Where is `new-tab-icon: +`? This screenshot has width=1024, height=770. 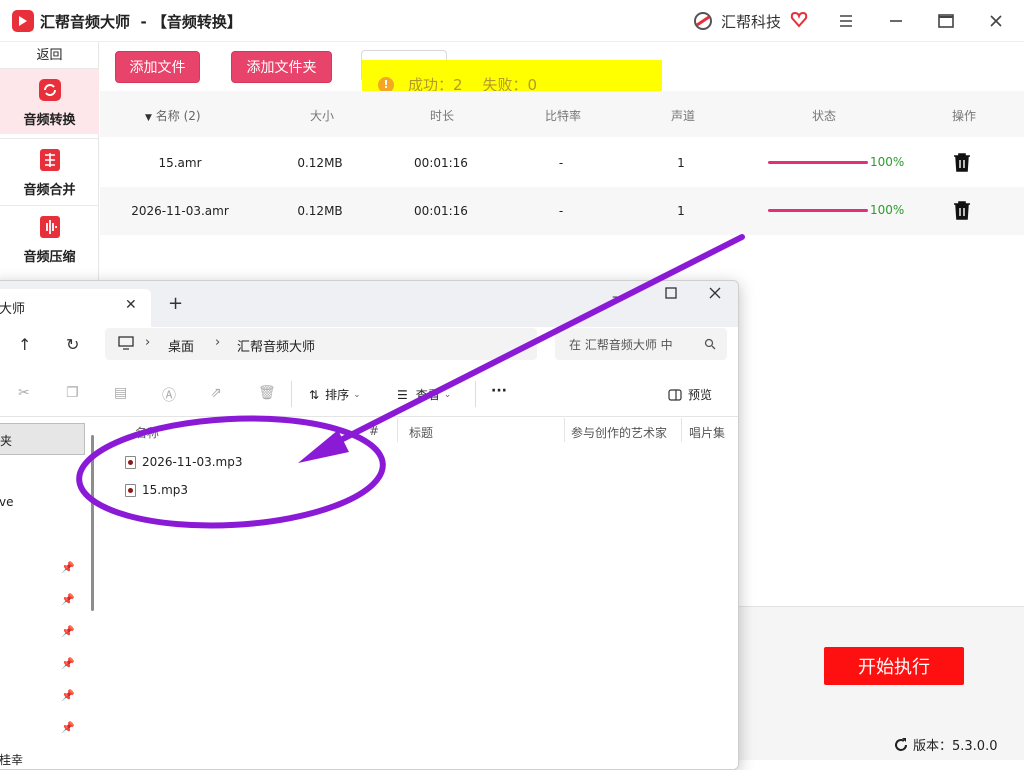
new-tab-icon: + is located at coordinates (175, 303).